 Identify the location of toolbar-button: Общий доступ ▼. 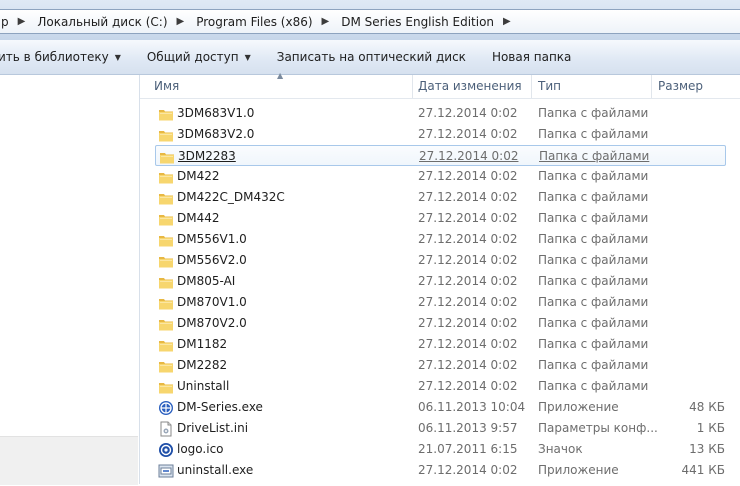
(199, 57).